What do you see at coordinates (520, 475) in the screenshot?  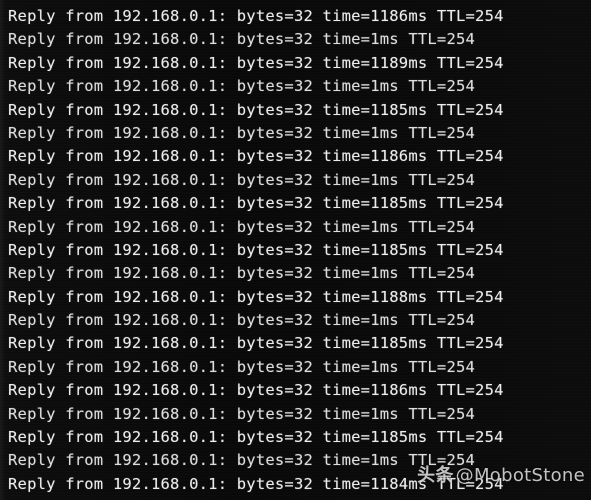 I see `watermark-handle: @MobotStone` at bounding box center [520, 475].